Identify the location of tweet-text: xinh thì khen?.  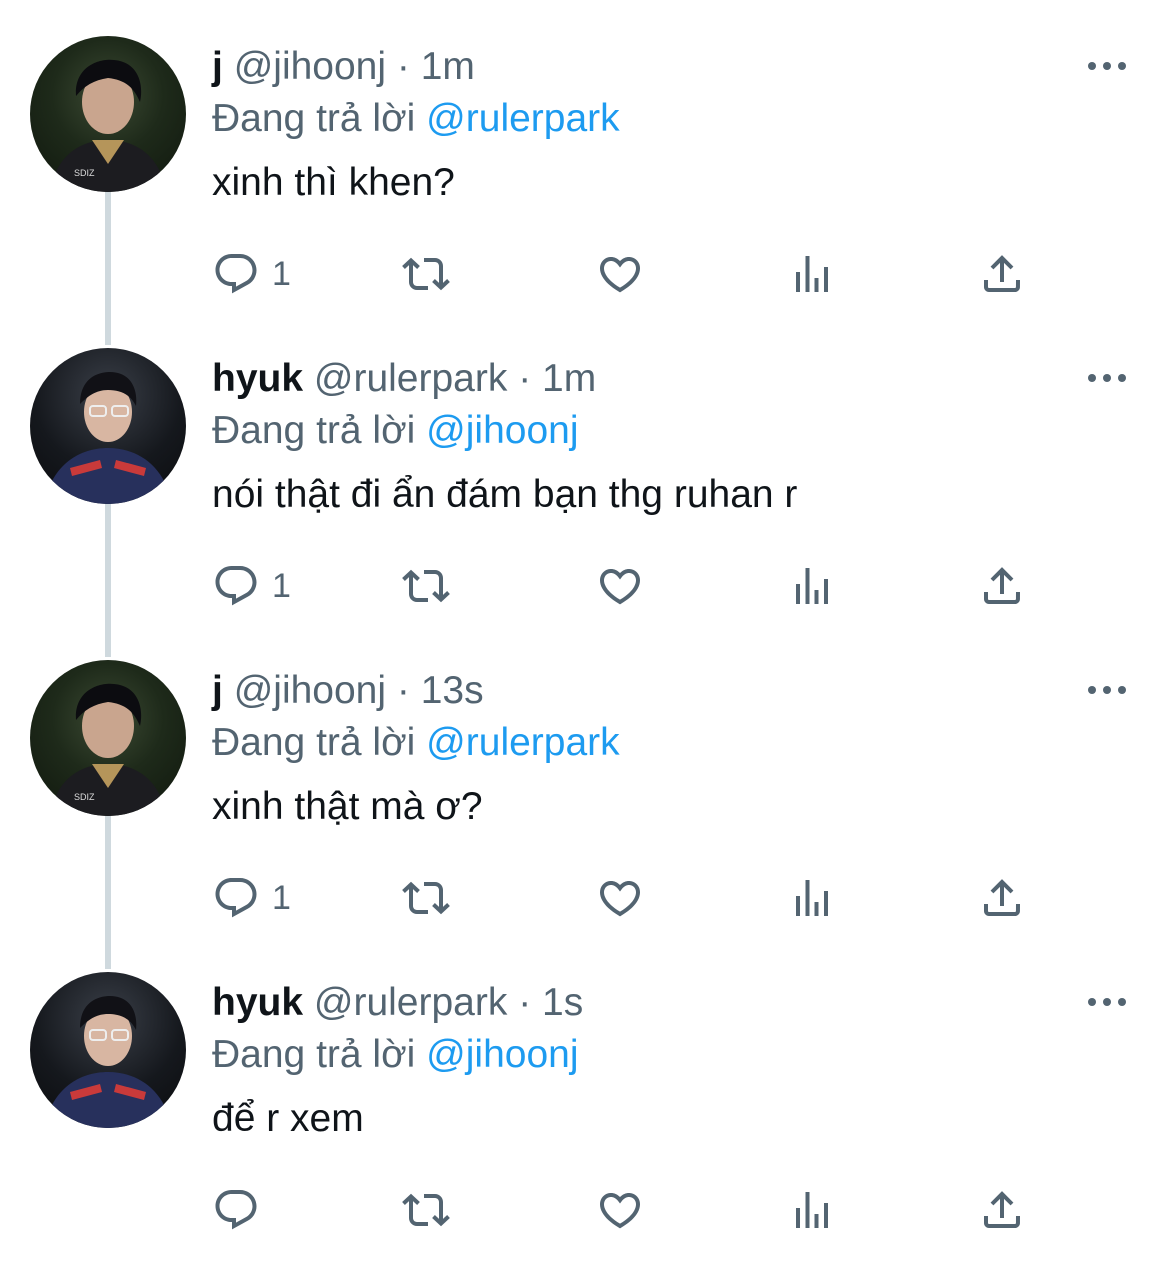
(333, 182).